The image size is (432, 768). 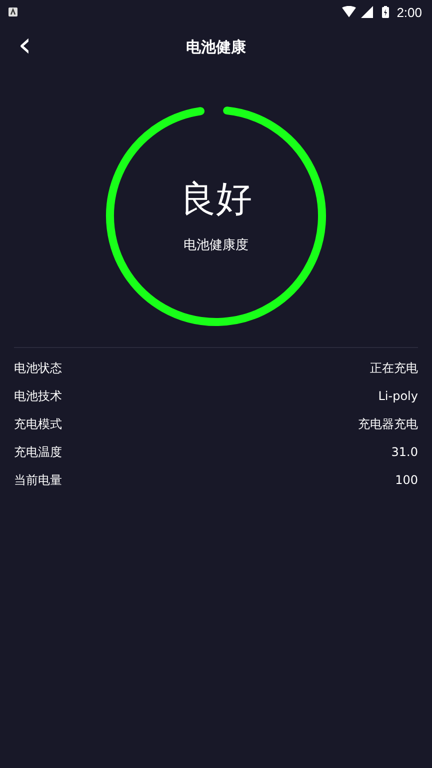 I want to click on detail-value: 充电器充电, so click(x=388, y=424).